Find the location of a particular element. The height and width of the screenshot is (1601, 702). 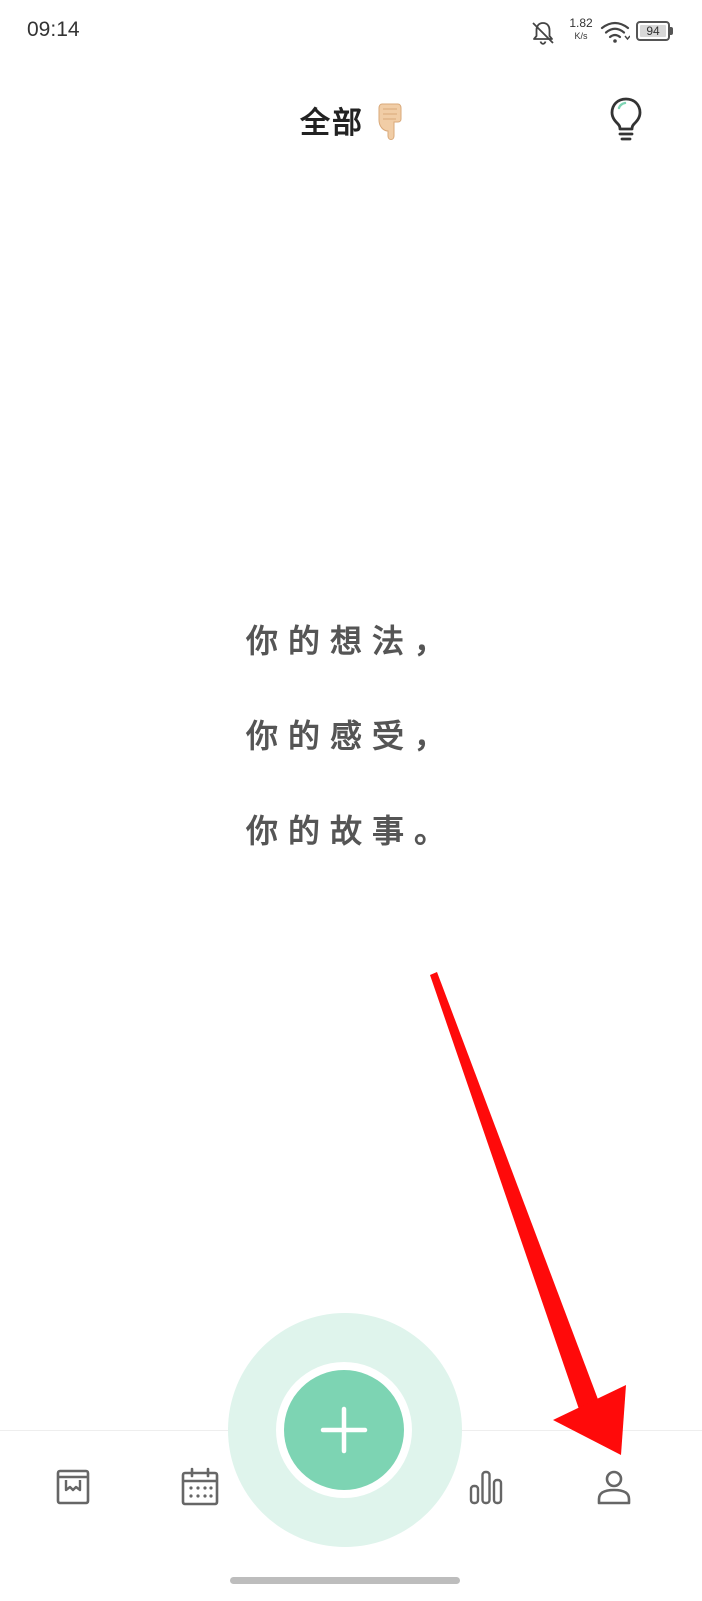

battery-icon: 94 is located at coordinates (653, 31).